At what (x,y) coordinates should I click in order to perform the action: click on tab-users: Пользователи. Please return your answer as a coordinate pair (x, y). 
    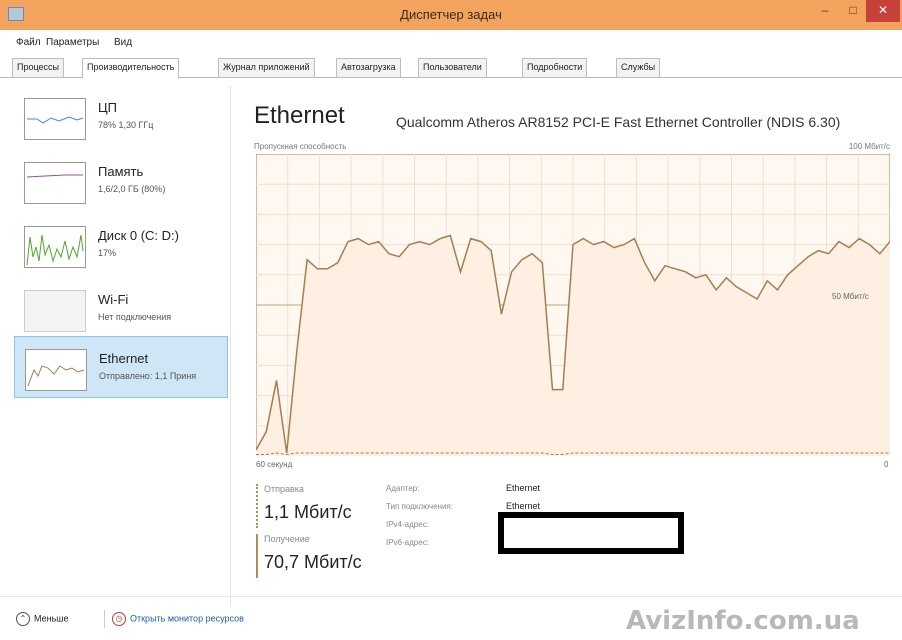
    Looking at the image, I should click on (452, 68).